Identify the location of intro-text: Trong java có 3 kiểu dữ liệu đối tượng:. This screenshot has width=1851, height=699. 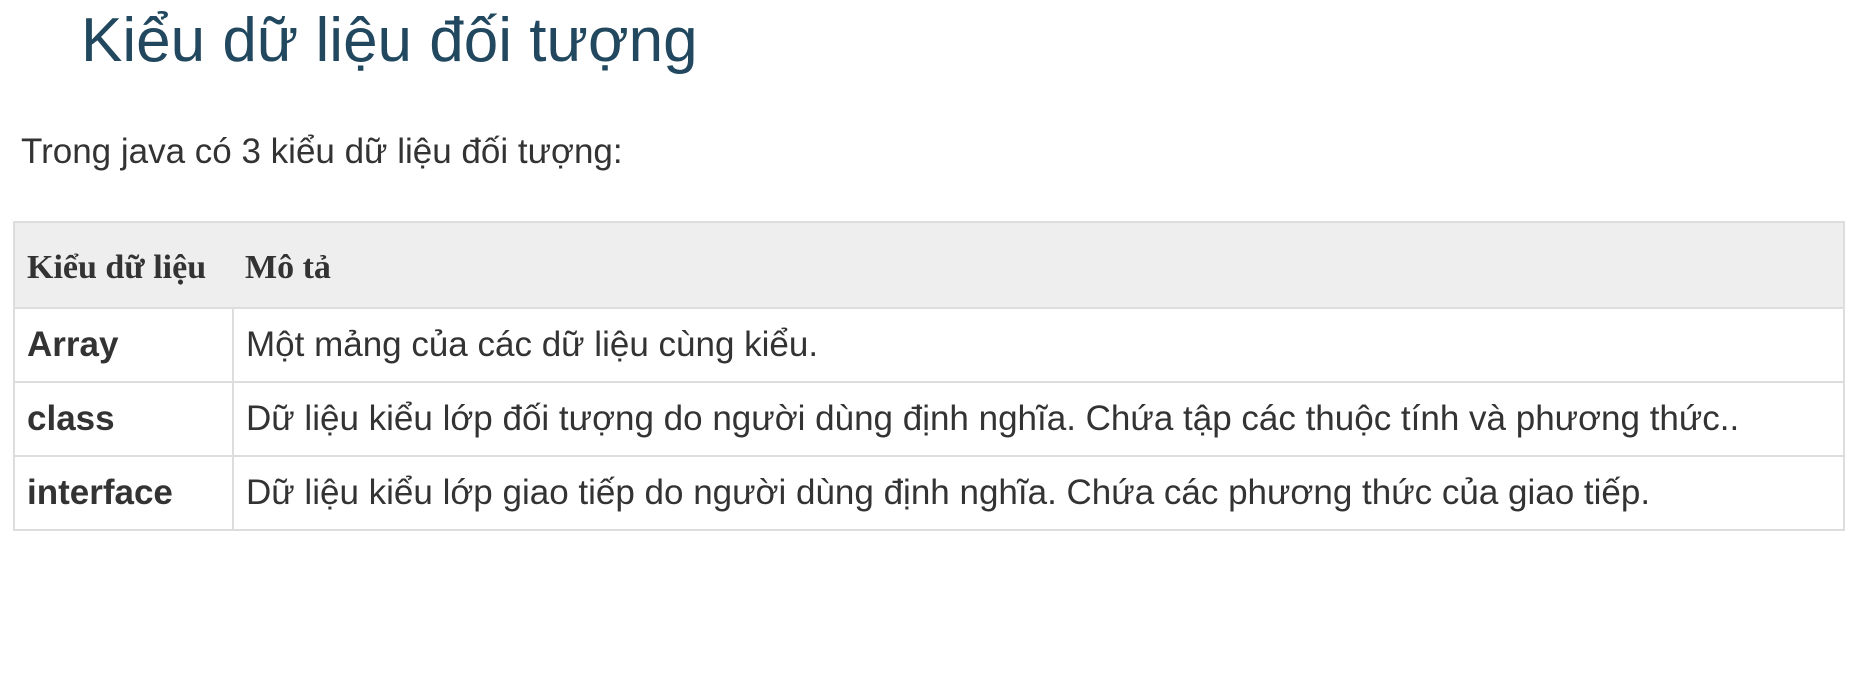
(322, 151).